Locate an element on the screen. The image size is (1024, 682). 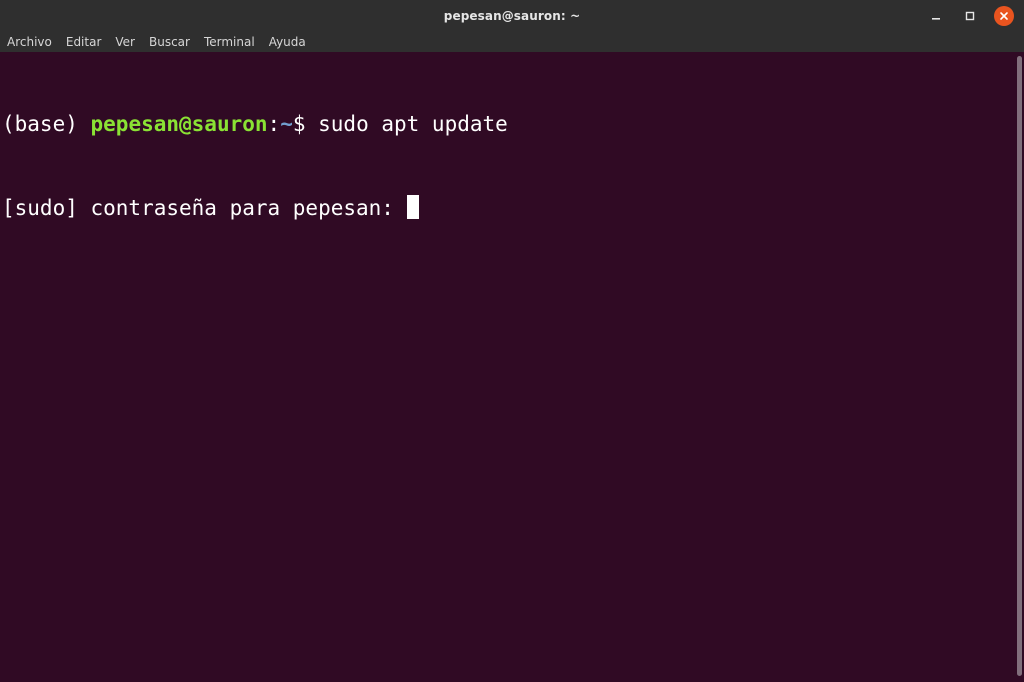
command-text: sudo apt update is located at coordinates (413, 124).